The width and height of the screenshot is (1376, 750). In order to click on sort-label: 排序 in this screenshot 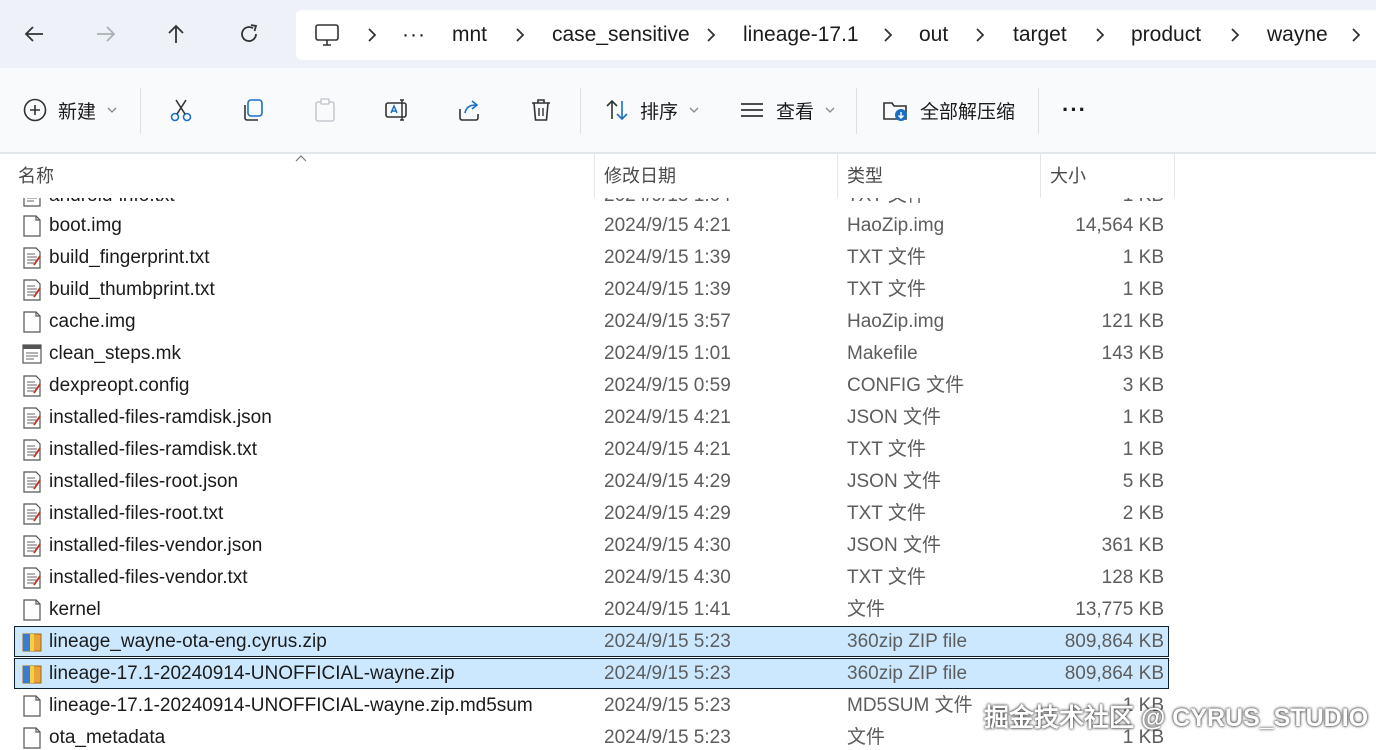, I will do `click(659, 112)`.